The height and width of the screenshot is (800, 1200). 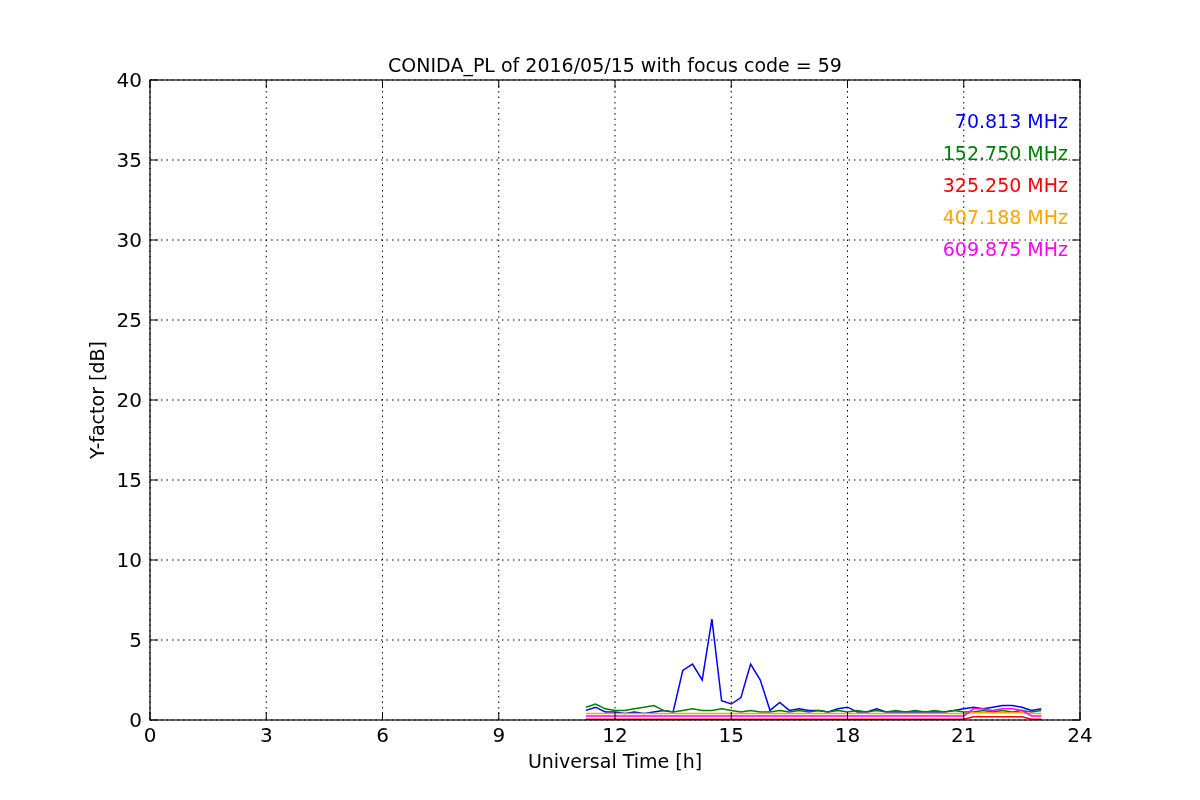 What do you see at coordinates (1005, 249) in the screenshot?
I see `legend-label: 609.875 MHz` at bounding box center [1005, 249].